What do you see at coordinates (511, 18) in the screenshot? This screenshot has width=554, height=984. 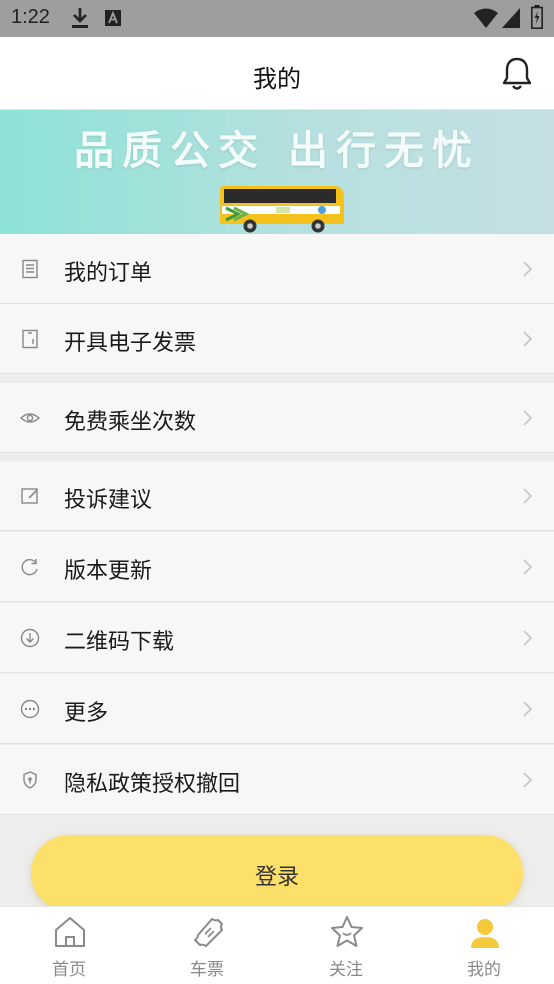 I see `signal-icon` at bounding box center [511, 18].